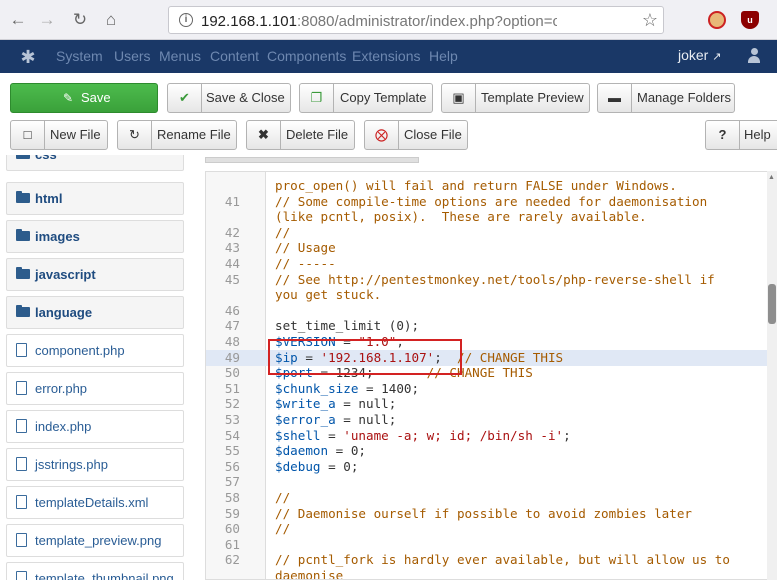 Image resolution: width=777 pixels, height=580 pixels. What do you see at coordinates (95, 350) in the screenshot?
I see `file-item-component: component.php` at bounding box center [95, 350].